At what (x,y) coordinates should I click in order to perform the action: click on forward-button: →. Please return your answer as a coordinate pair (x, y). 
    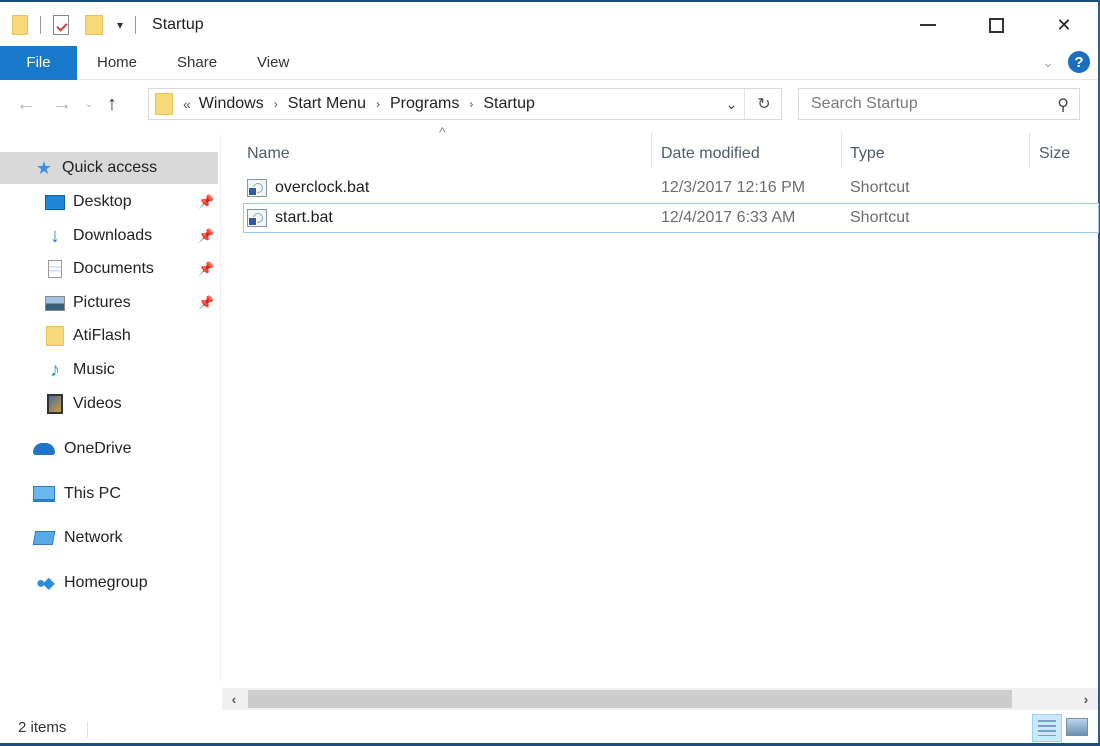
    Looking at the image, I should click on (62, 104).